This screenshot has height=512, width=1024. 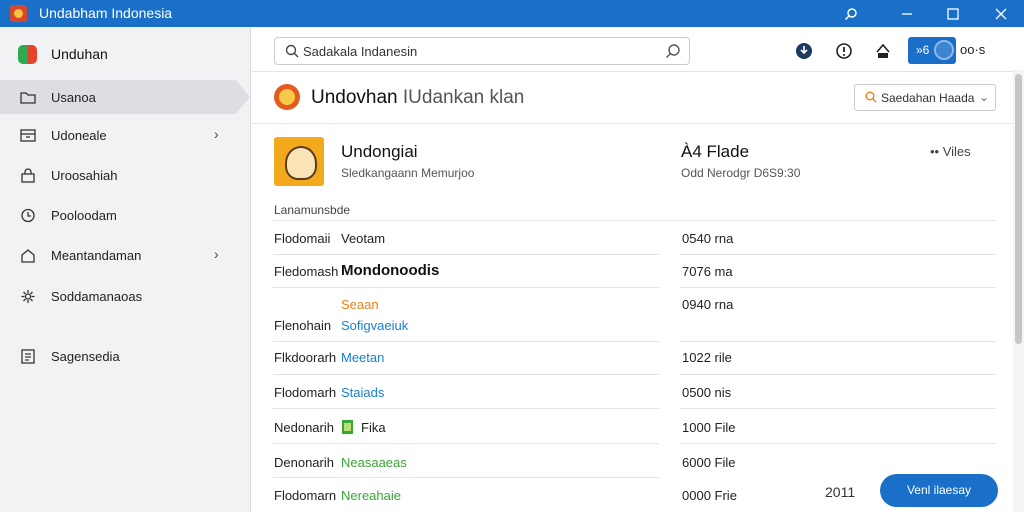 I want to click on archive-icon, so click(x=28, y=135).